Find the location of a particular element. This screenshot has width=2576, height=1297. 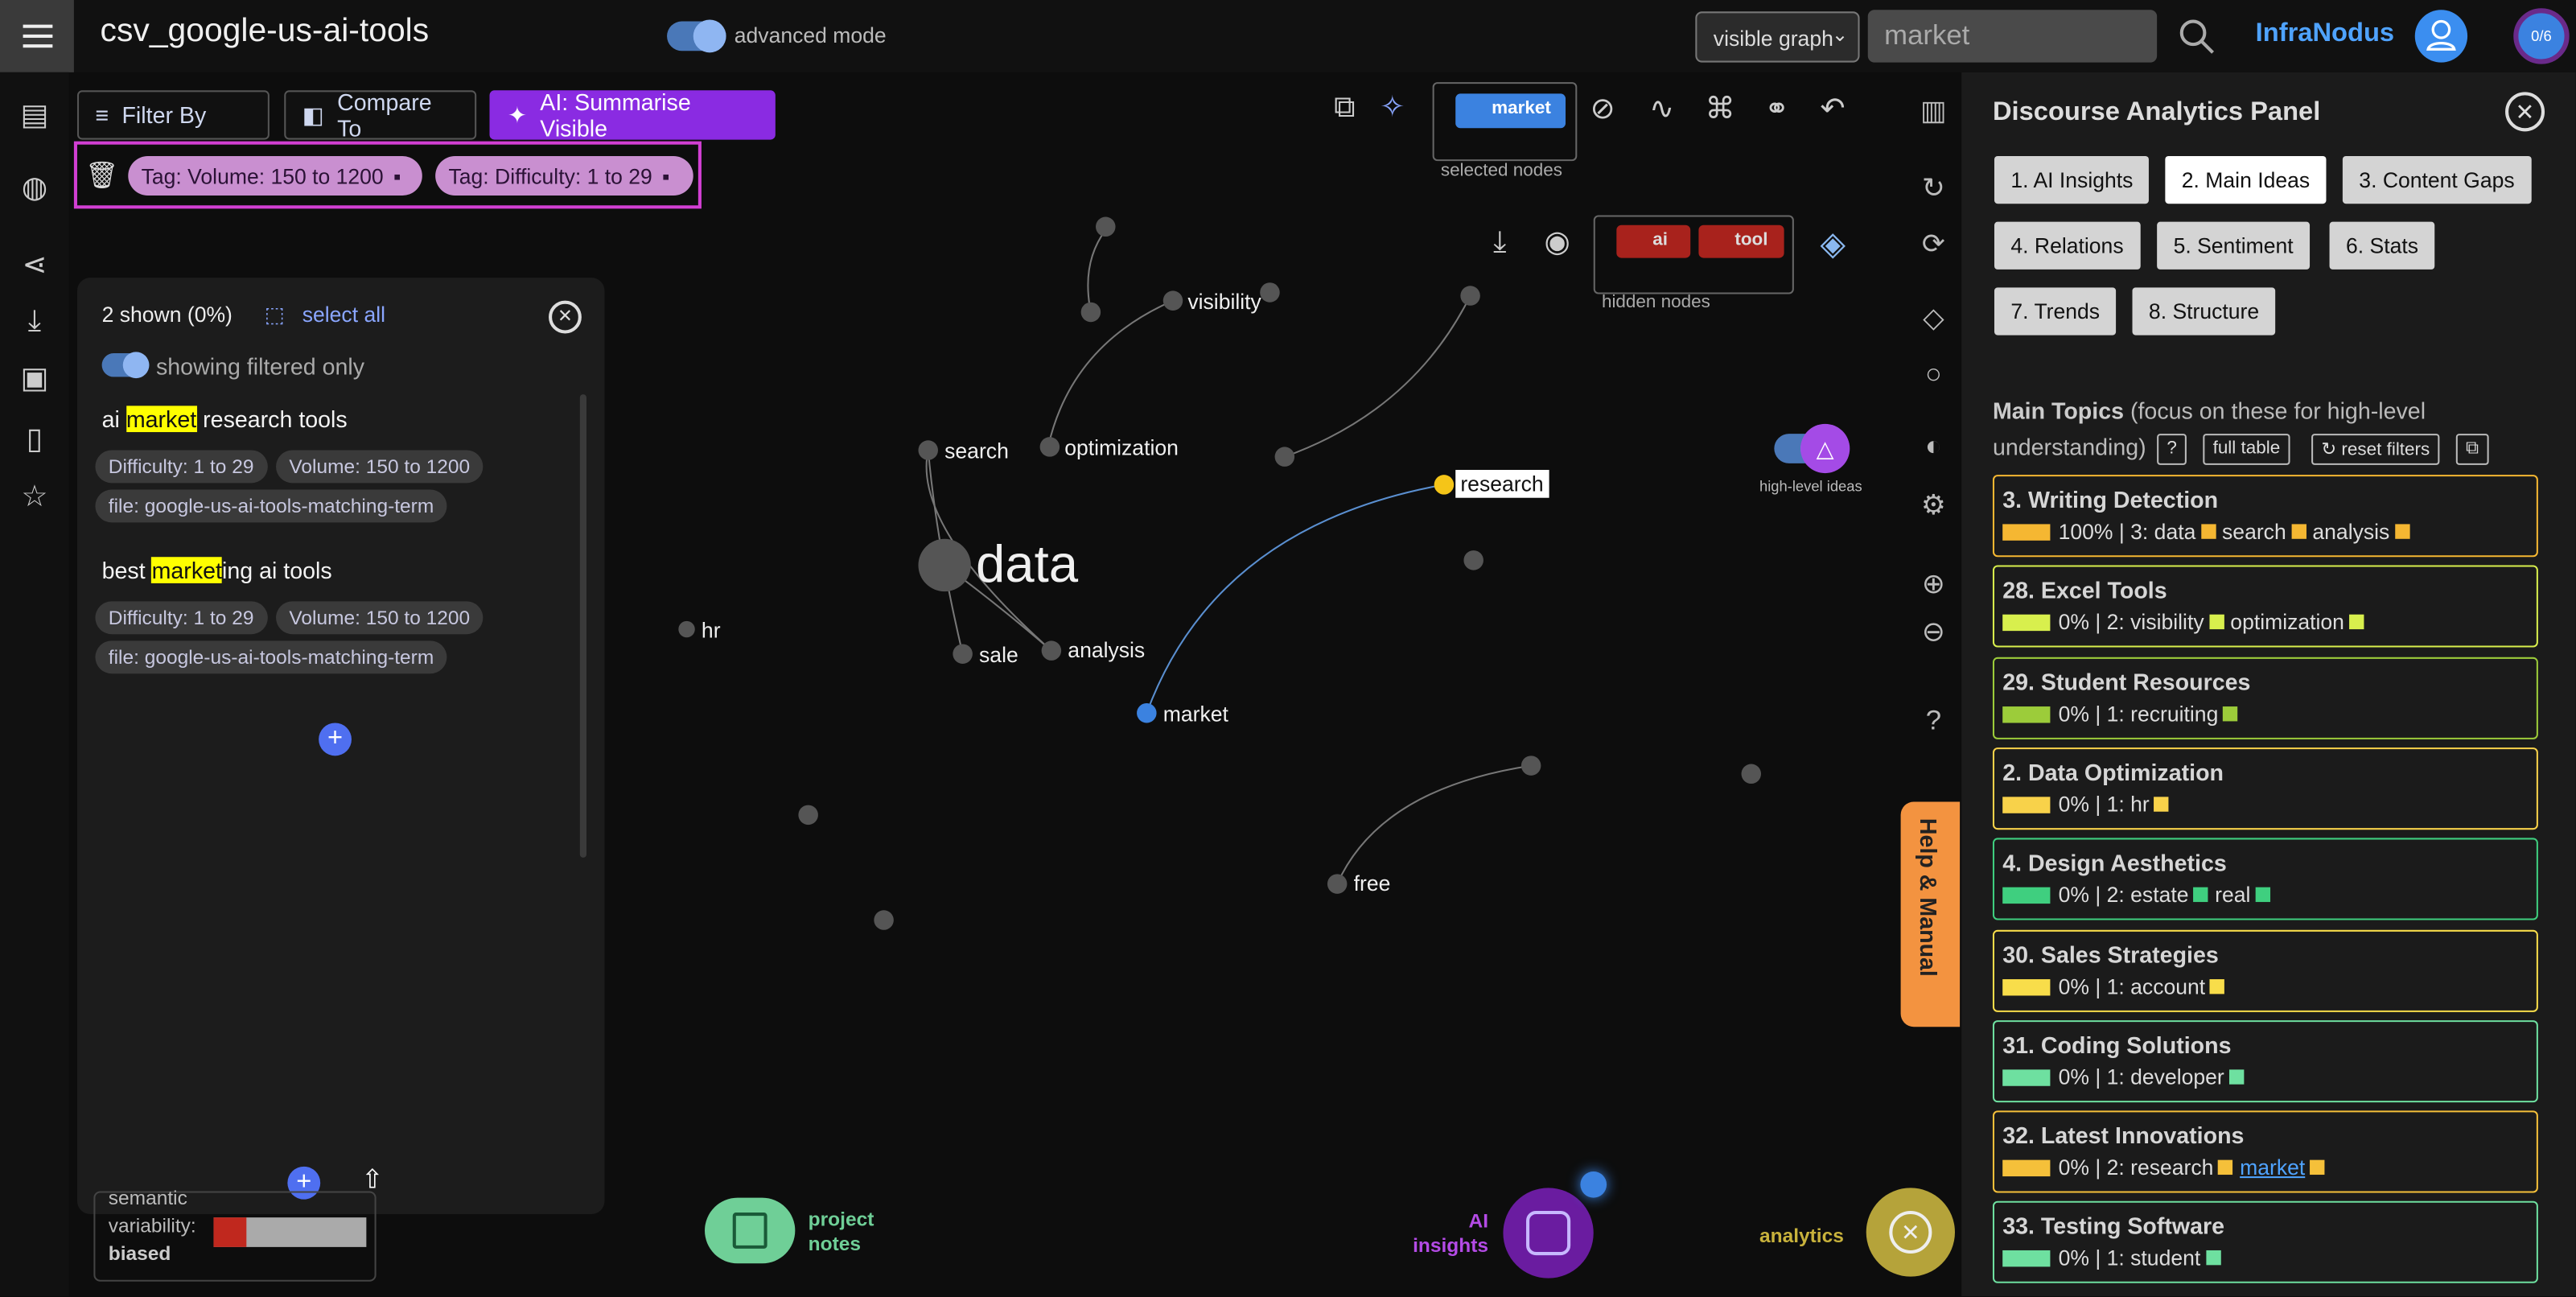

shapes-icon: △ is located at coordinates (1825, 448).